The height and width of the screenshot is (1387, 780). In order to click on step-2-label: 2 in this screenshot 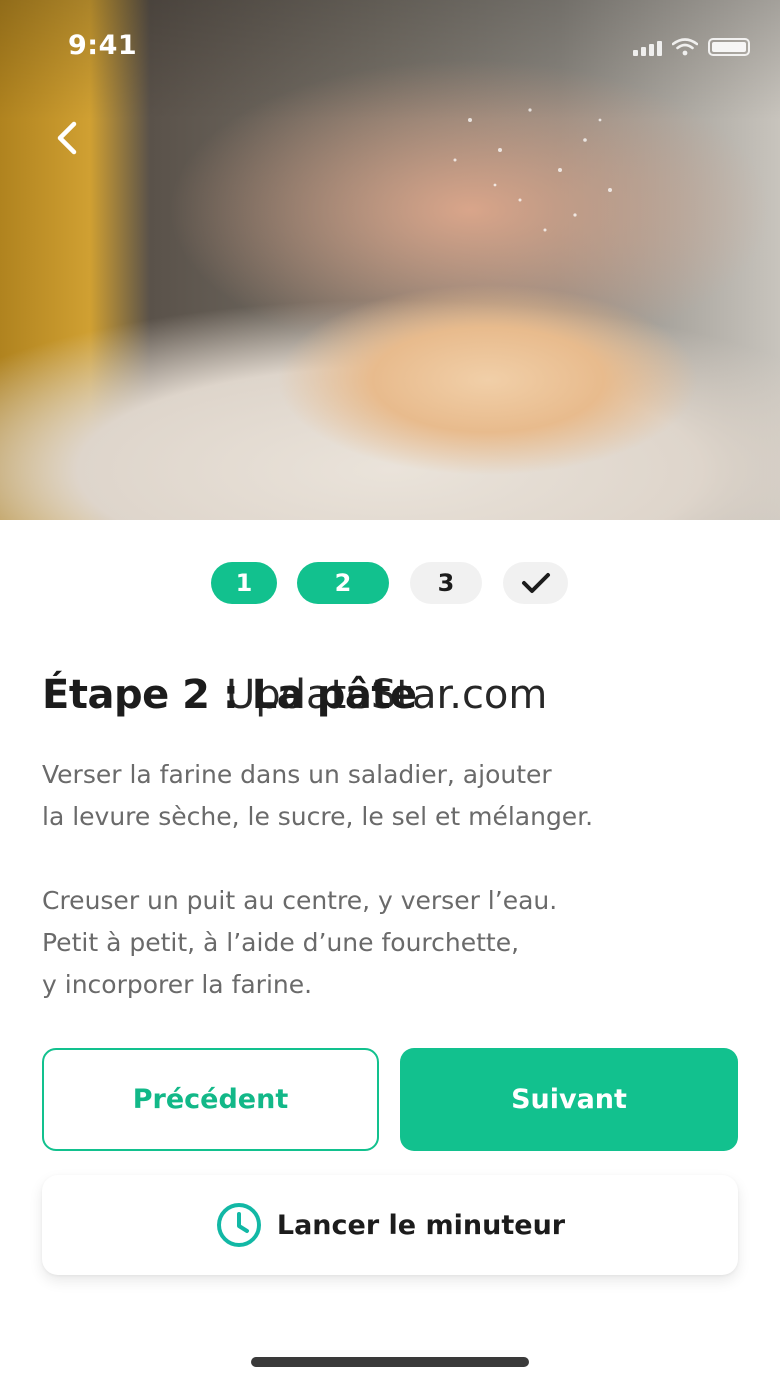, I will do `click(343, 583)`.